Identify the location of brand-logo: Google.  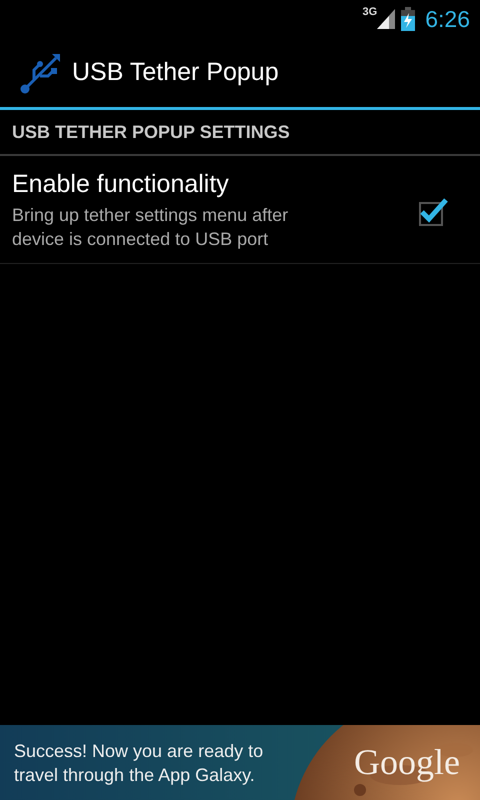
(407, 762).